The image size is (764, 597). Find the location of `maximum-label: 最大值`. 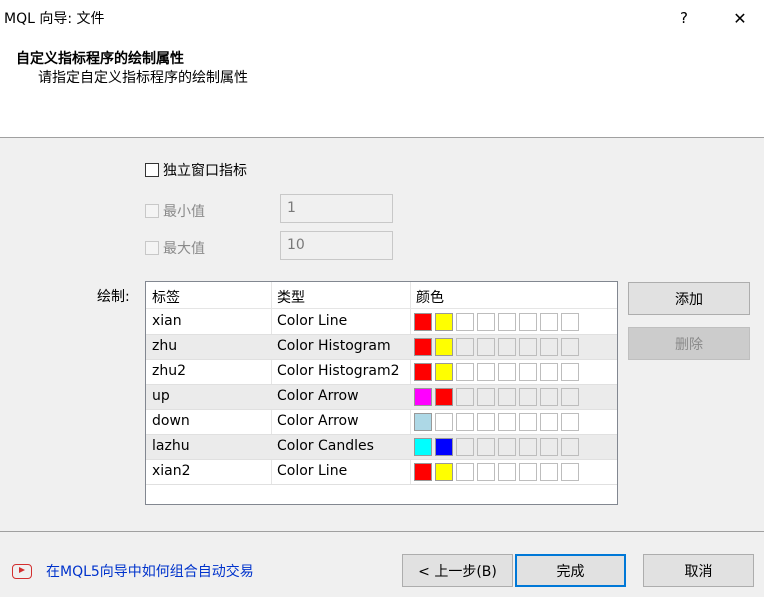

maximum-label: 最大值 is located at coordinates (184, 249).